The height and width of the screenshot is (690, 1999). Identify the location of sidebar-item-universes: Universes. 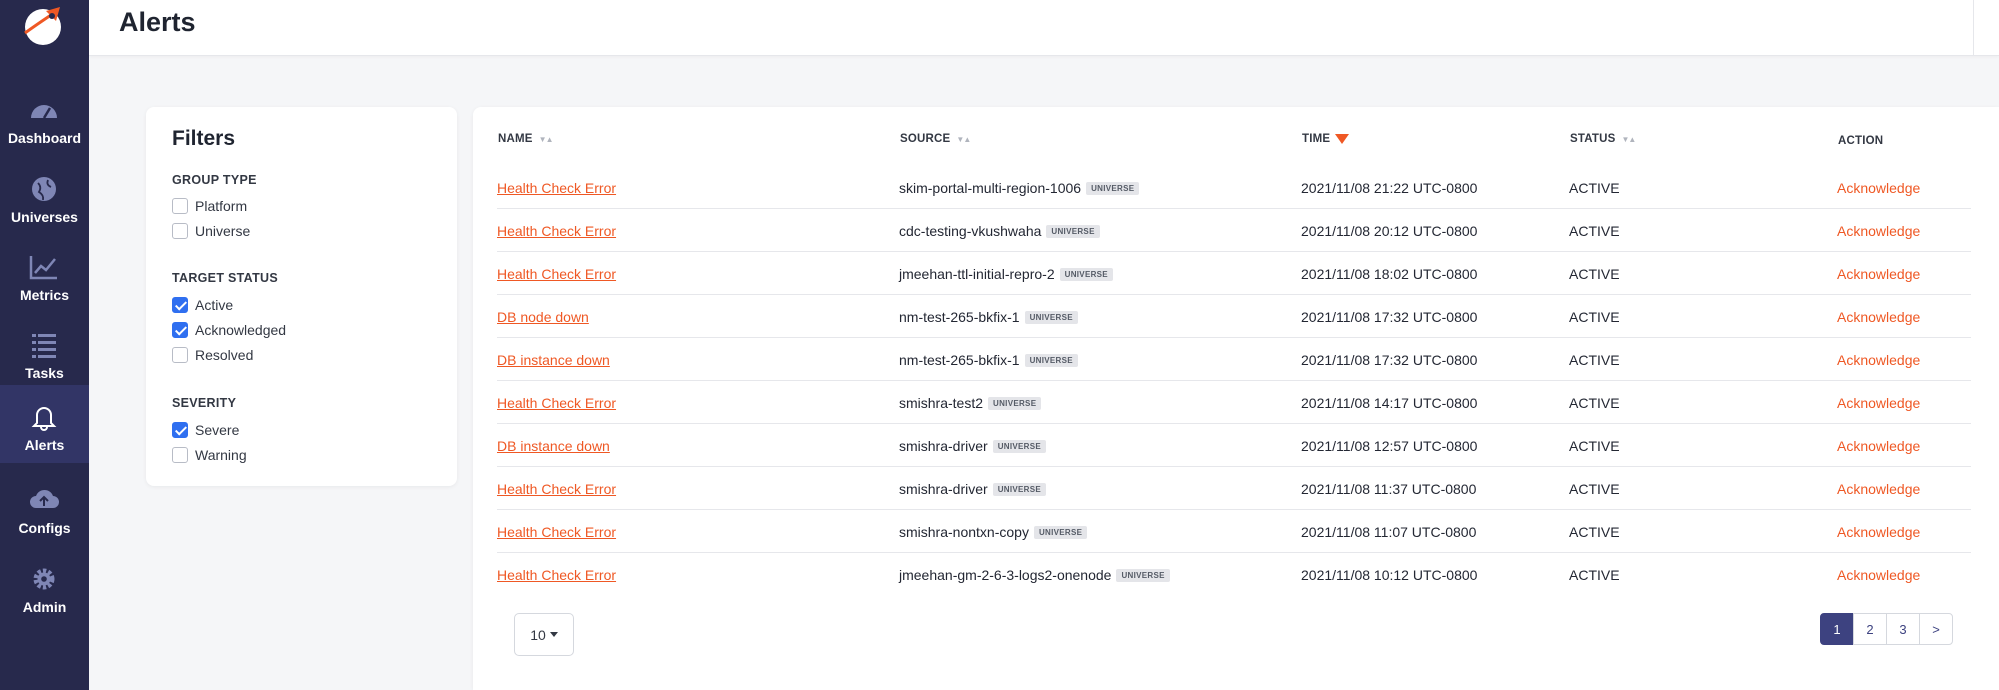
(44, 196).